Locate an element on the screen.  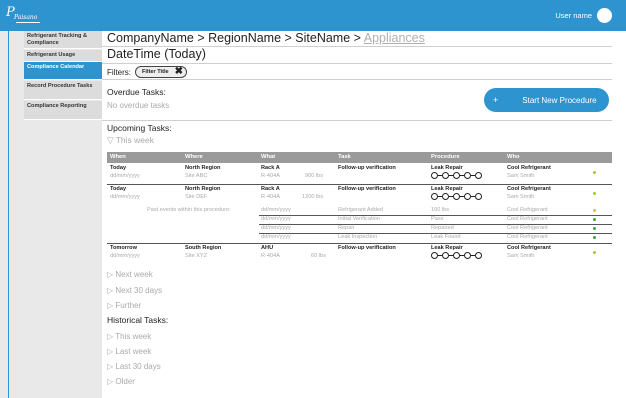
filter-chip: Filter Title ✖ is located at coordinates (161, 72).